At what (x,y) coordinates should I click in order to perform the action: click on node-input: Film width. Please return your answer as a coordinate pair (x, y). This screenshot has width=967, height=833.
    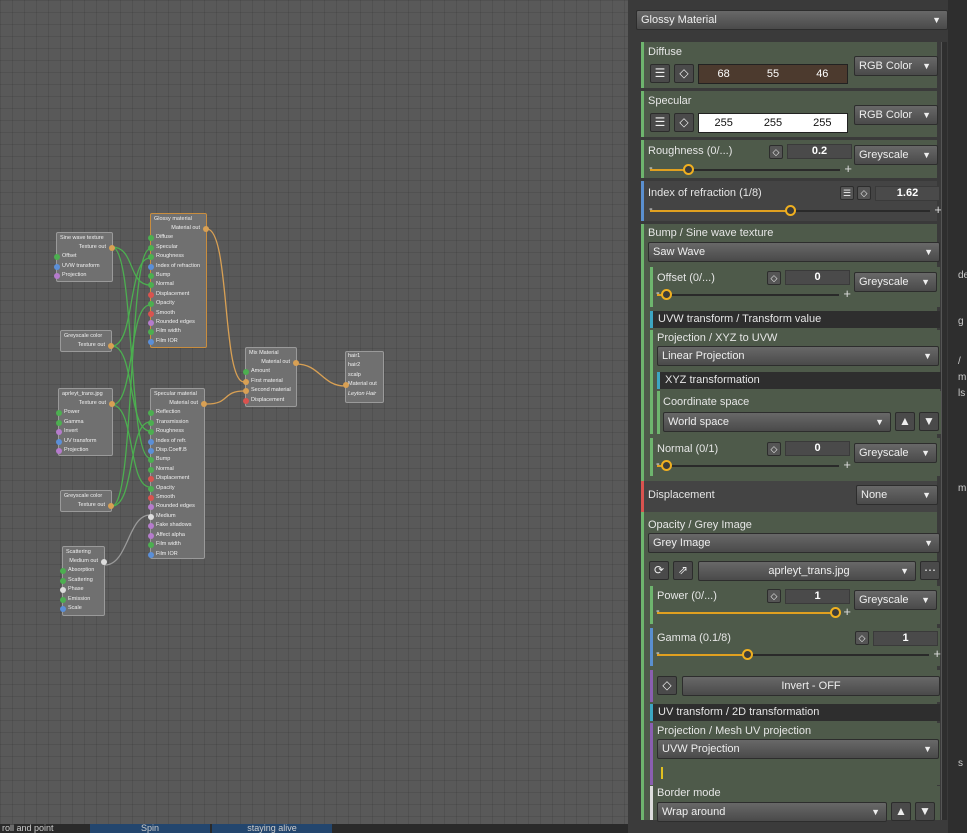
    Looking at the image, I should click on (177, 331).